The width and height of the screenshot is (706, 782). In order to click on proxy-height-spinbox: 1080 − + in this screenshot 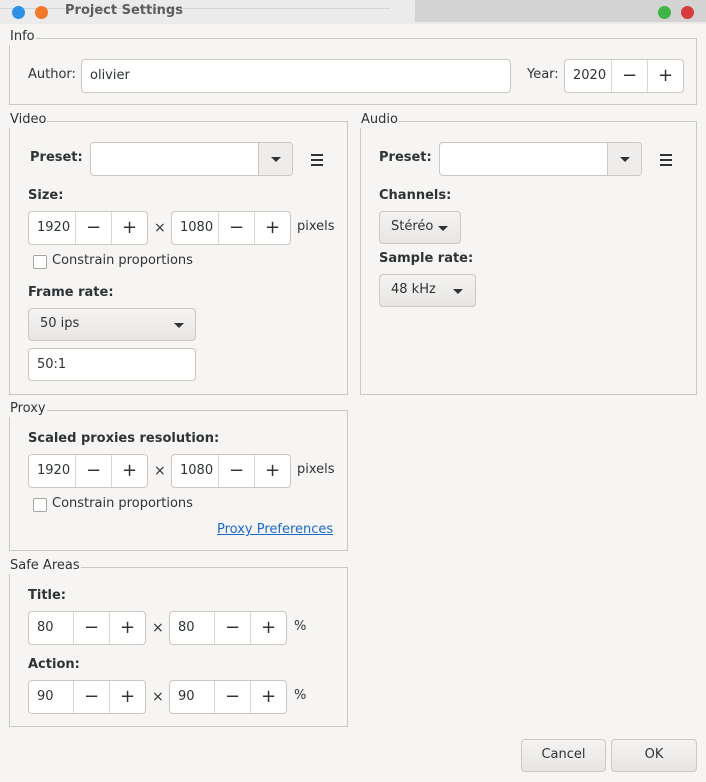, I will do `click(231, 471)`.